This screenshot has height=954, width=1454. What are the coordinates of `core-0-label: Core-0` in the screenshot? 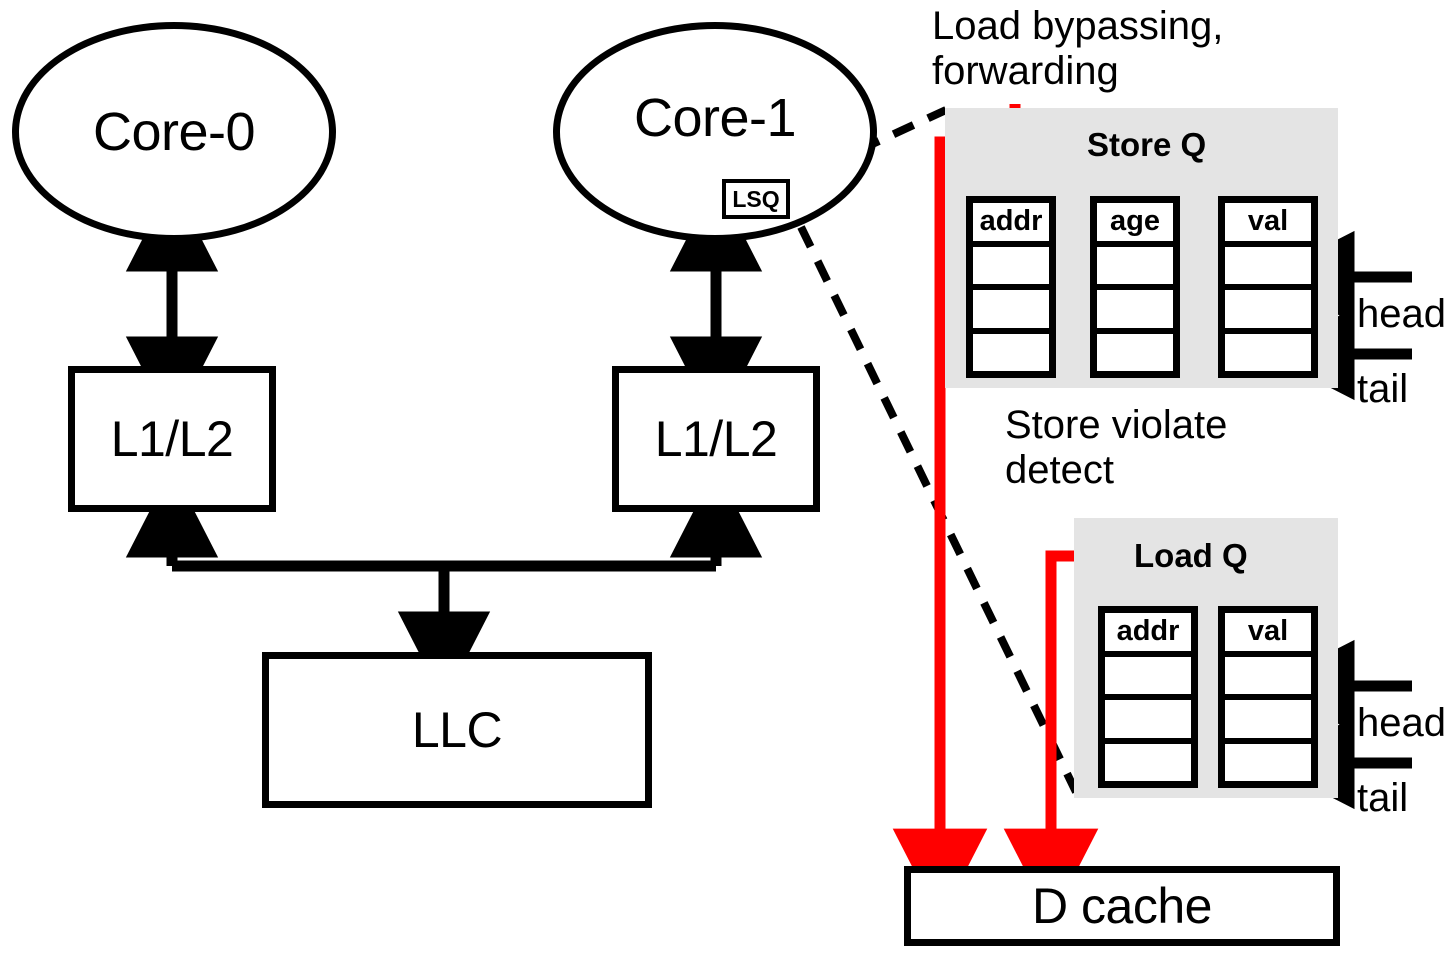 It's located at (174, 132).